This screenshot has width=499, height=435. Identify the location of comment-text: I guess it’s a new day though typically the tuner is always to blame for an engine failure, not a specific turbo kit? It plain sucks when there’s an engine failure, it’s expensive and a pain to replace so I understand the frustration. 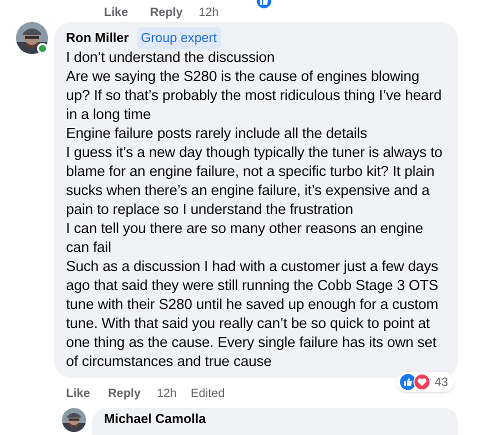
(255, 182).